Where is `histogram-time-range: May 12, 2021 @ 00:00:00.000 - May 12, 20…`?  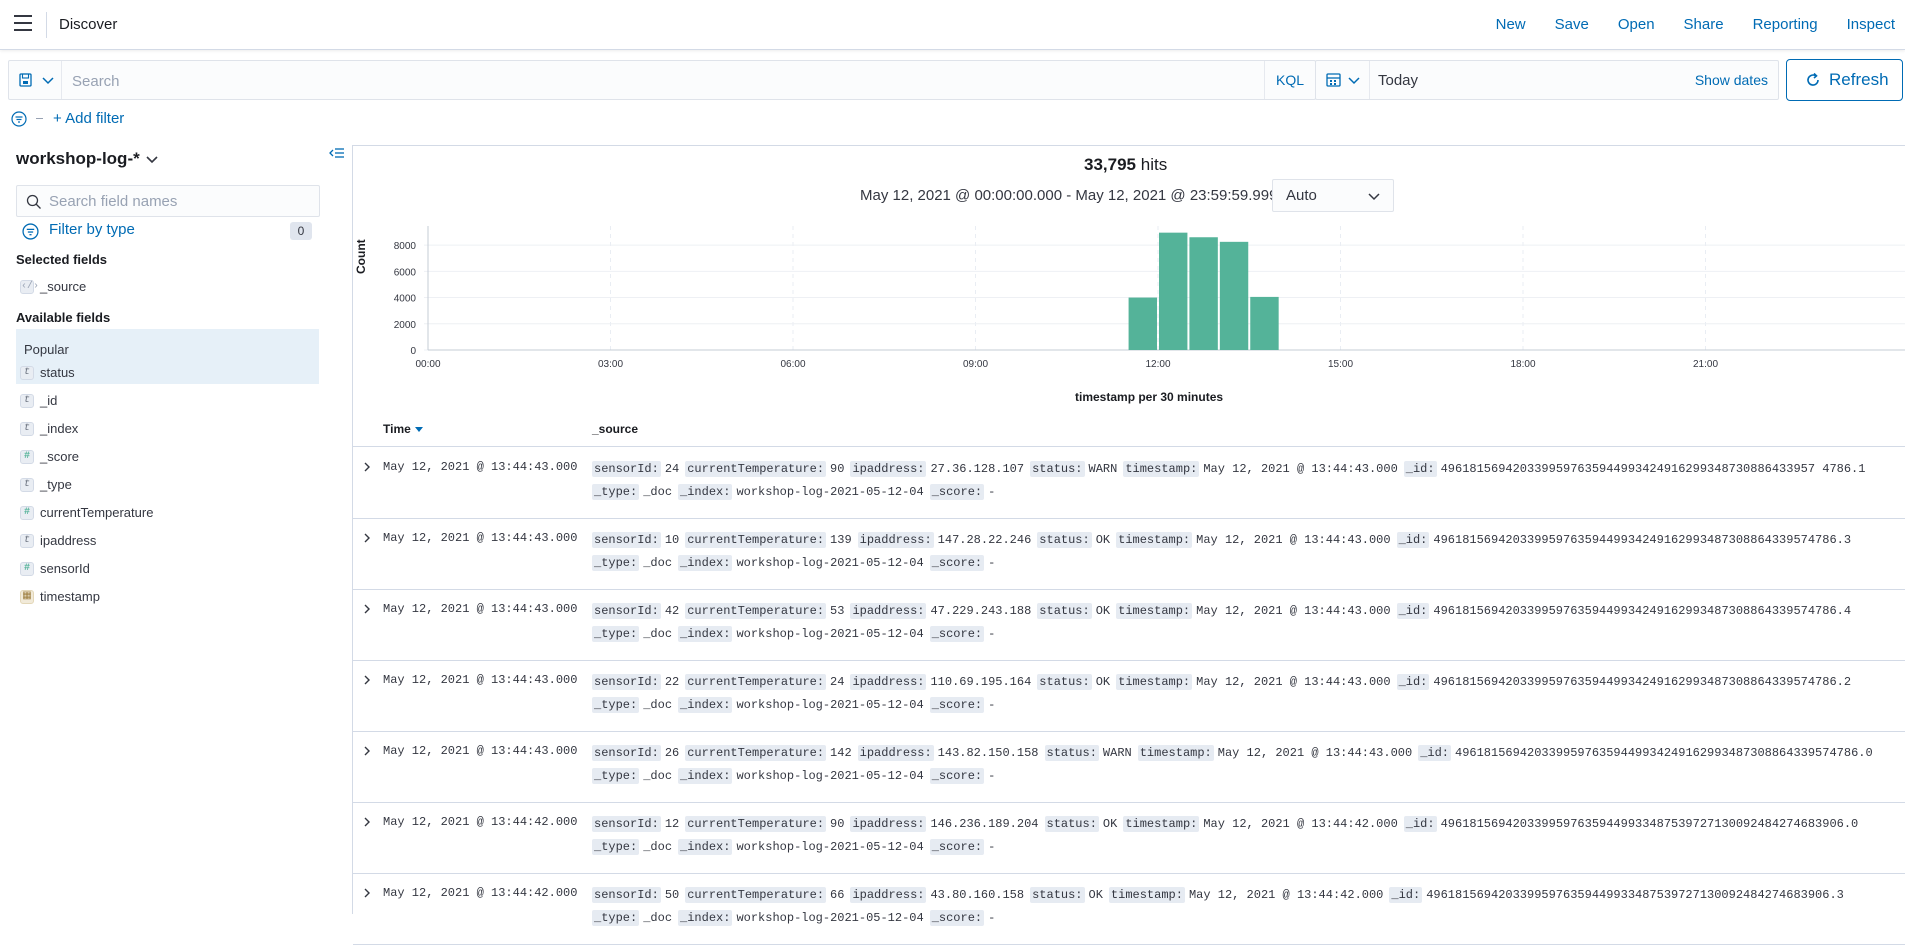
histogram-time-range: May 12, 2021 @ 00:00:00.000 - May 12, 20… is located at coordinates (1069, 195).